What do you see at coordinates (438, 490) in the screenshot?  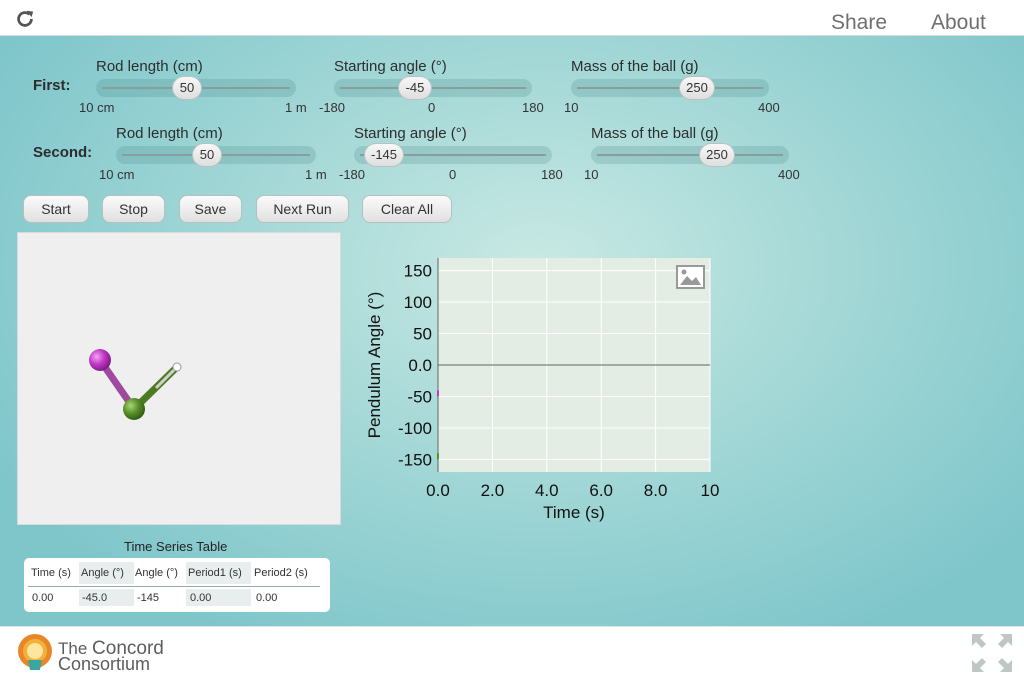 I see `x-tick-label: 0.0` at bounding box center [438, 490].